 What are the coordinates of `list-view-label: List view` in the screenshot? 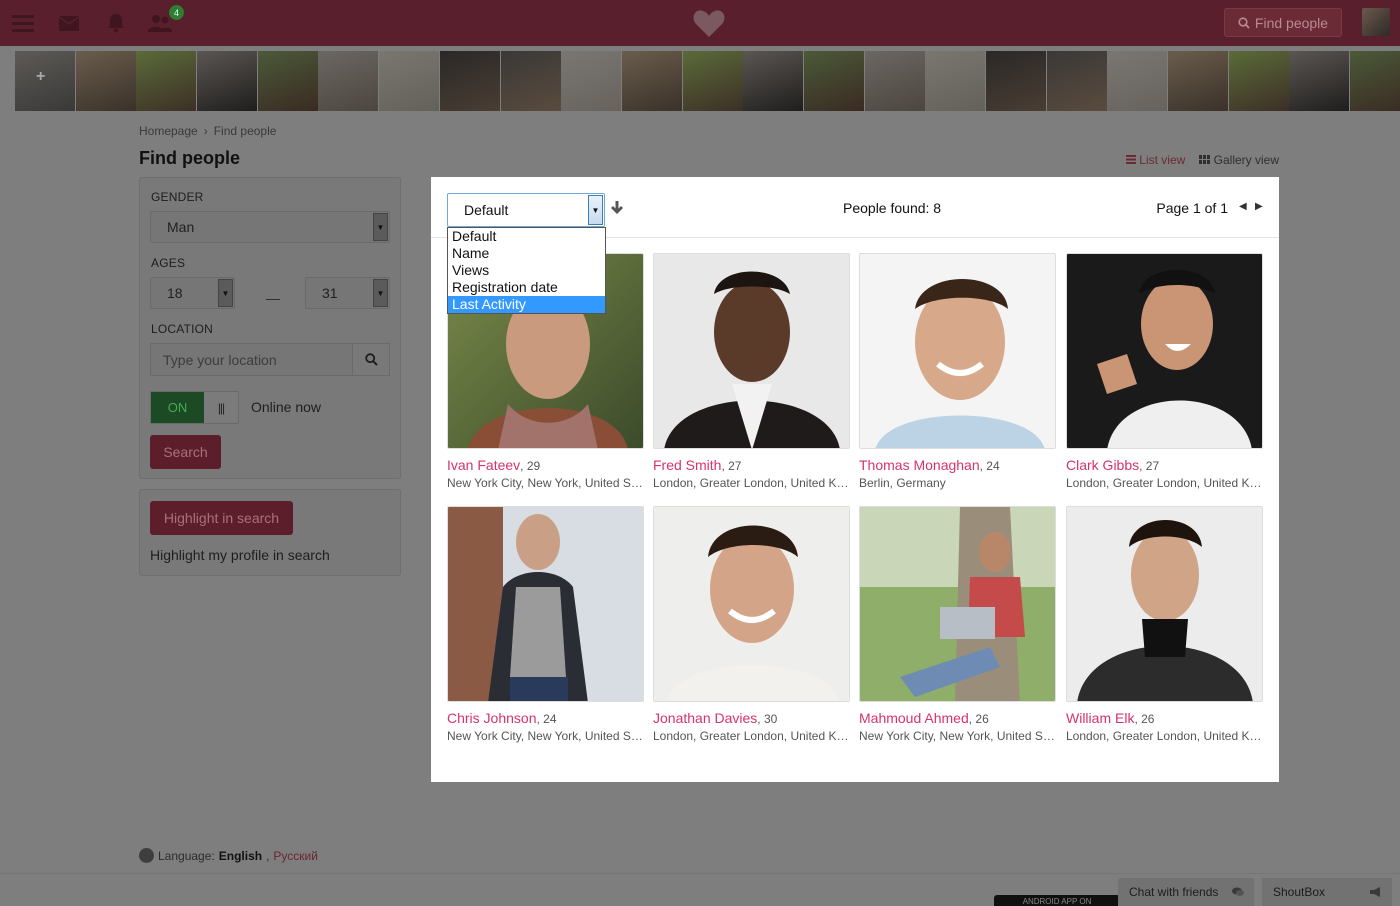 It's located at (1162, 160).